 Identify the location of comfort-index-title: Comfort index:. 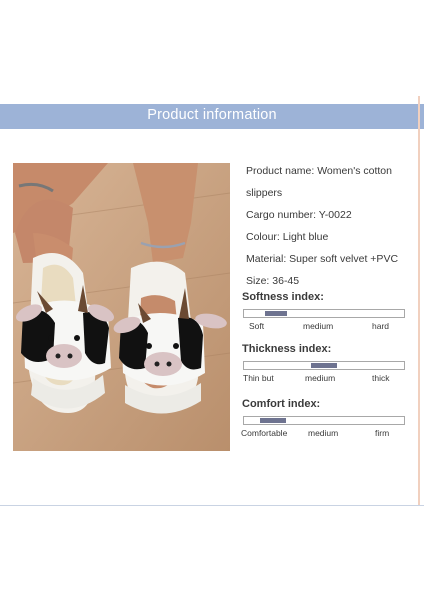
(281, 404).